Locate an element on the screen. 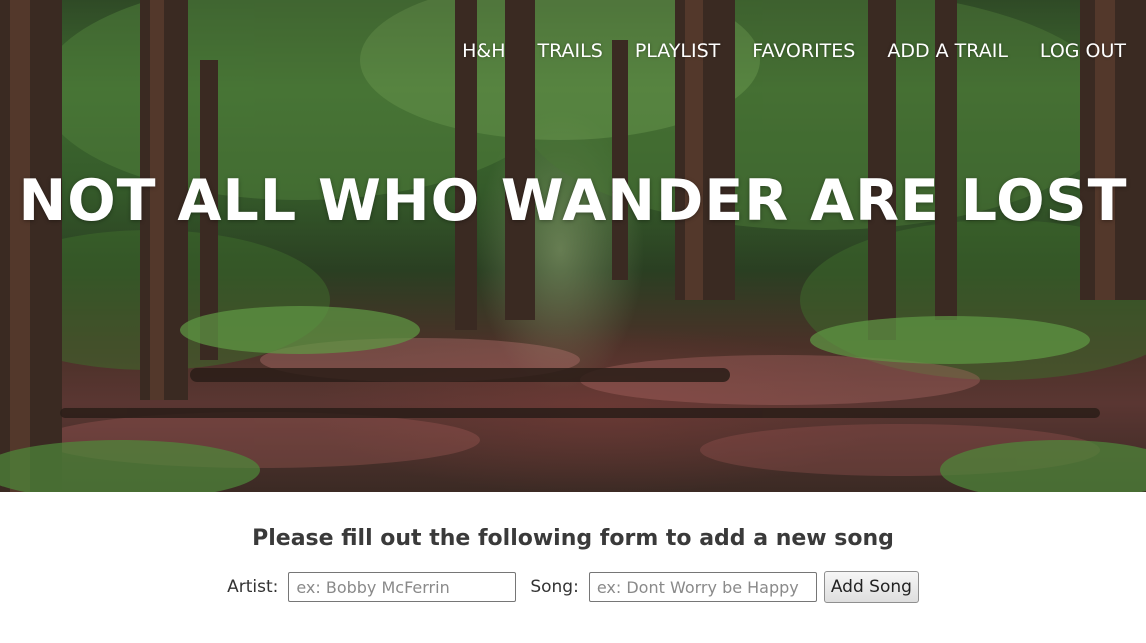  form-row: Artist: Song: Add Song is located at coordinates (573, 587).